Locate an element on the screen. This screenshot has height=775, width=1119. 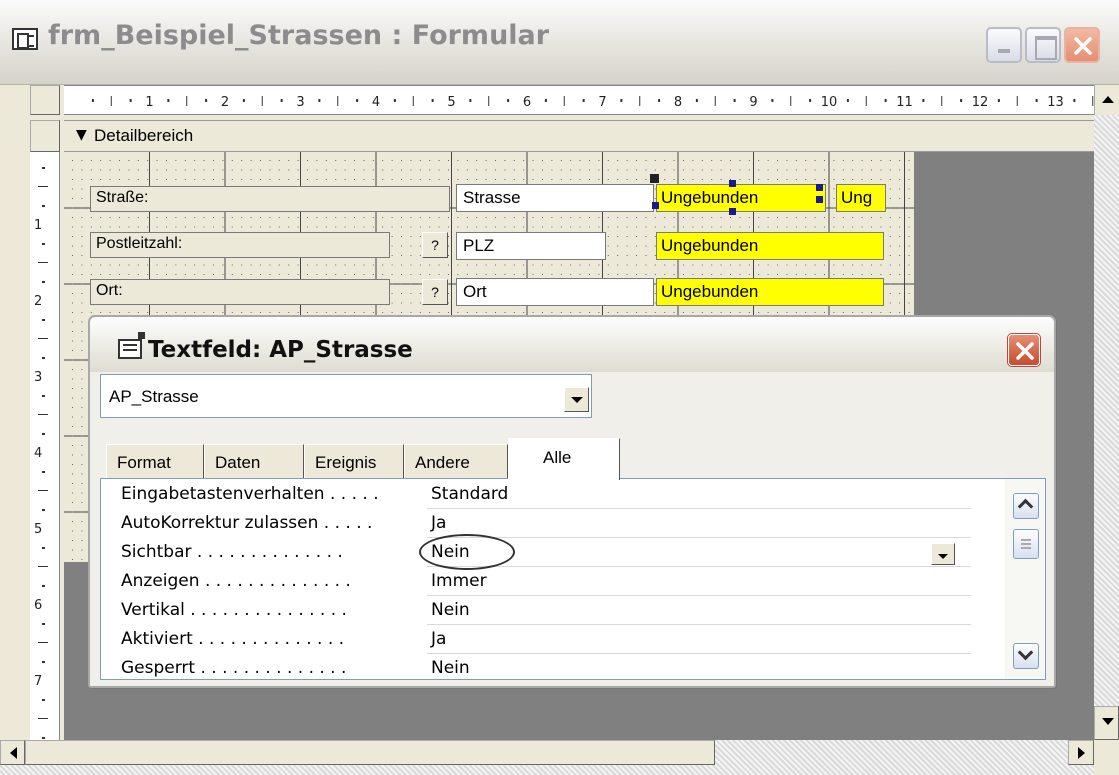
textbox-ap-strasse: Ungebunden is located at coordinates (741, 198).